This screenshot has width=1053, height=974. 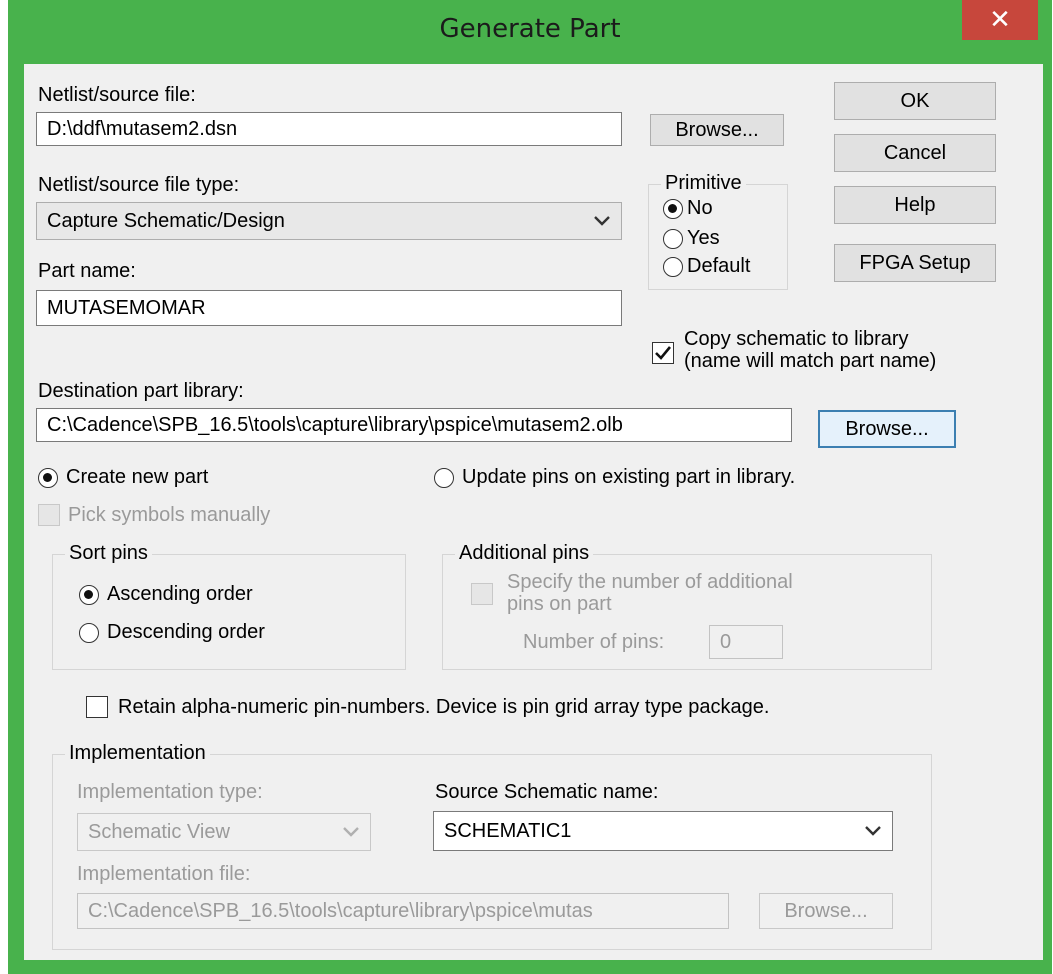 What do you see at coordinates (673, 267) in the screenshot?
I see `primitive-default-radio` at bounding box center [673, 267].